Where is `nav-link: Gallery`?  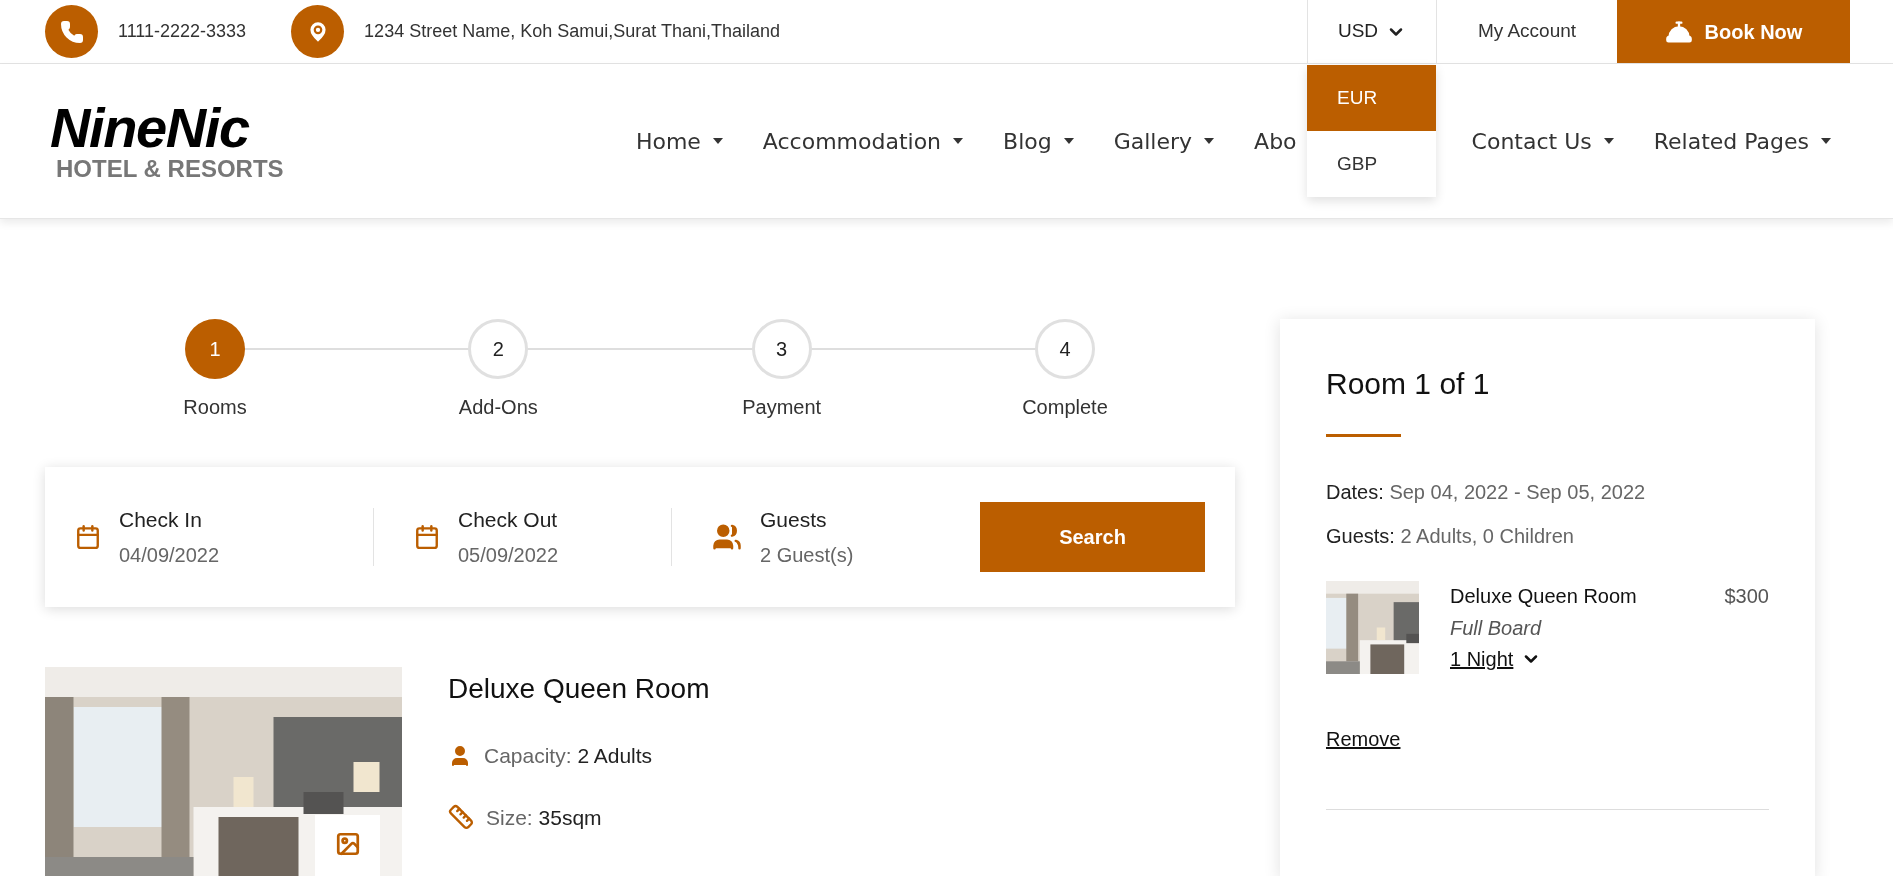 nav-link: Gallery is located at coordinates (1164, 141).